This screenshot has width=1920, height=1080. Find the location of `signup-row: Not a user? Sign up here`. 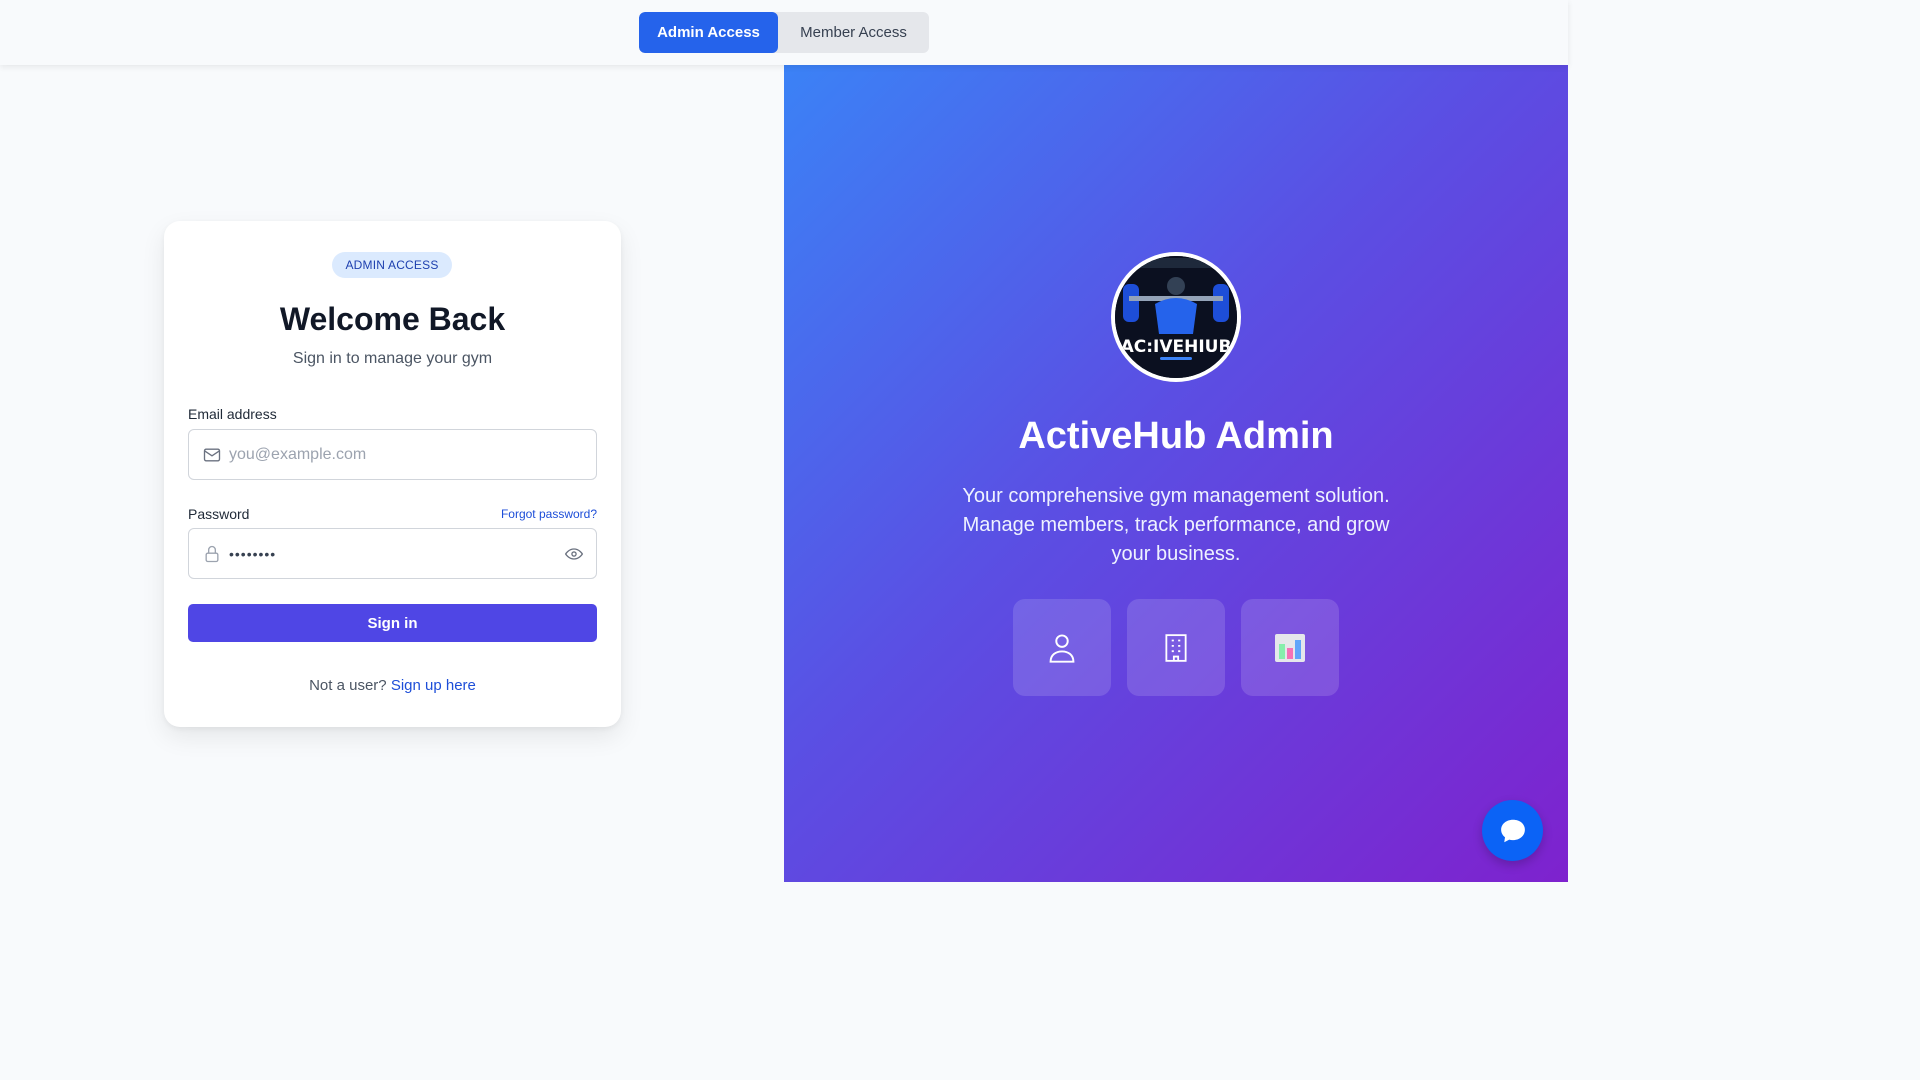

signup-row: Not a user? Sign up here is located at coordinates (392, 685).